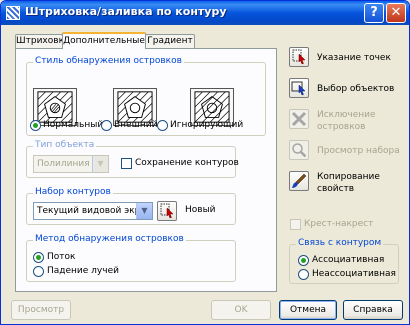  Describe the element at coordinates (63, 164) in the screenshot. I see `object-type-value: Полилиния` at that location.